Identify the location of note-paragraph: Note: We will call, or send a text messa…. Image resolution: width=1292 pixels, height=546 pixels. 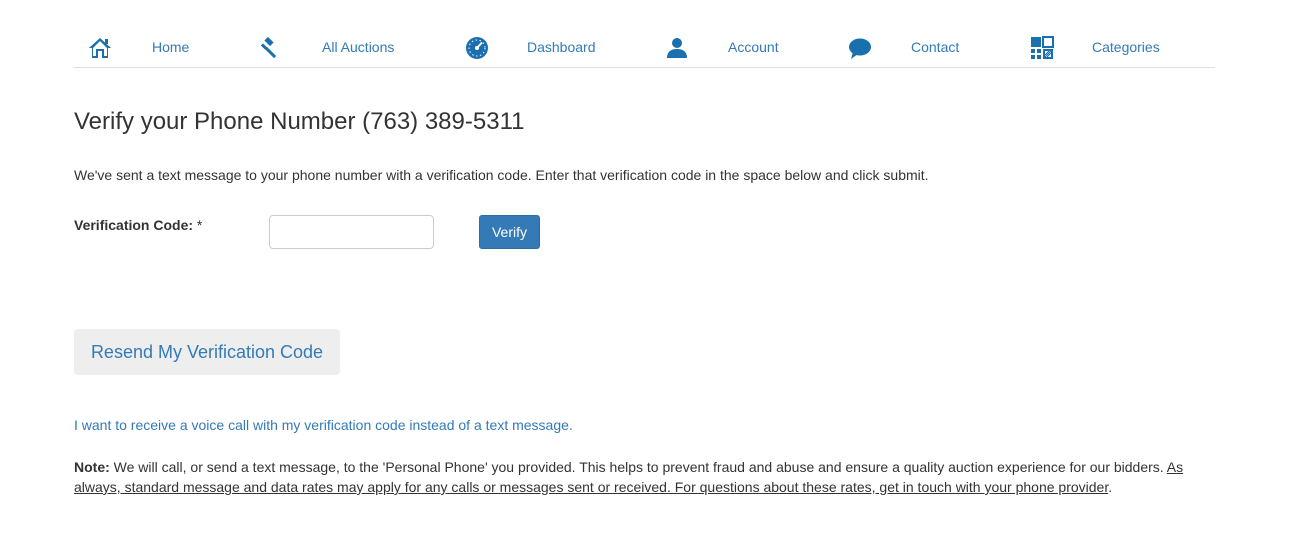
(646, 477).